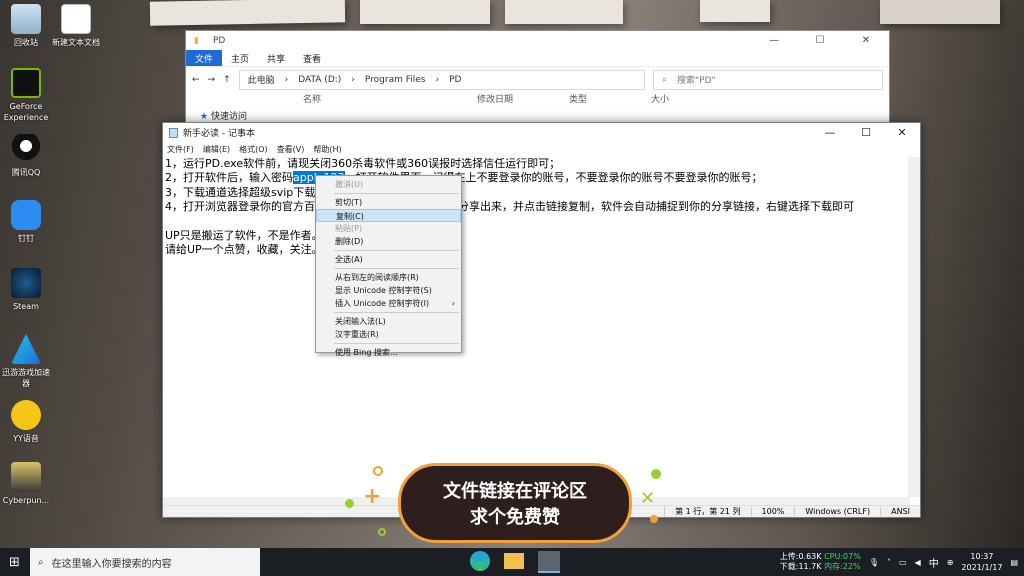 Image resolution: width=1024 pixels, height=576 pixels. What do you see at coordinates (276, 58) in the screenshot?
I see `tab-share: 共享` at bounding box center [276, 58].